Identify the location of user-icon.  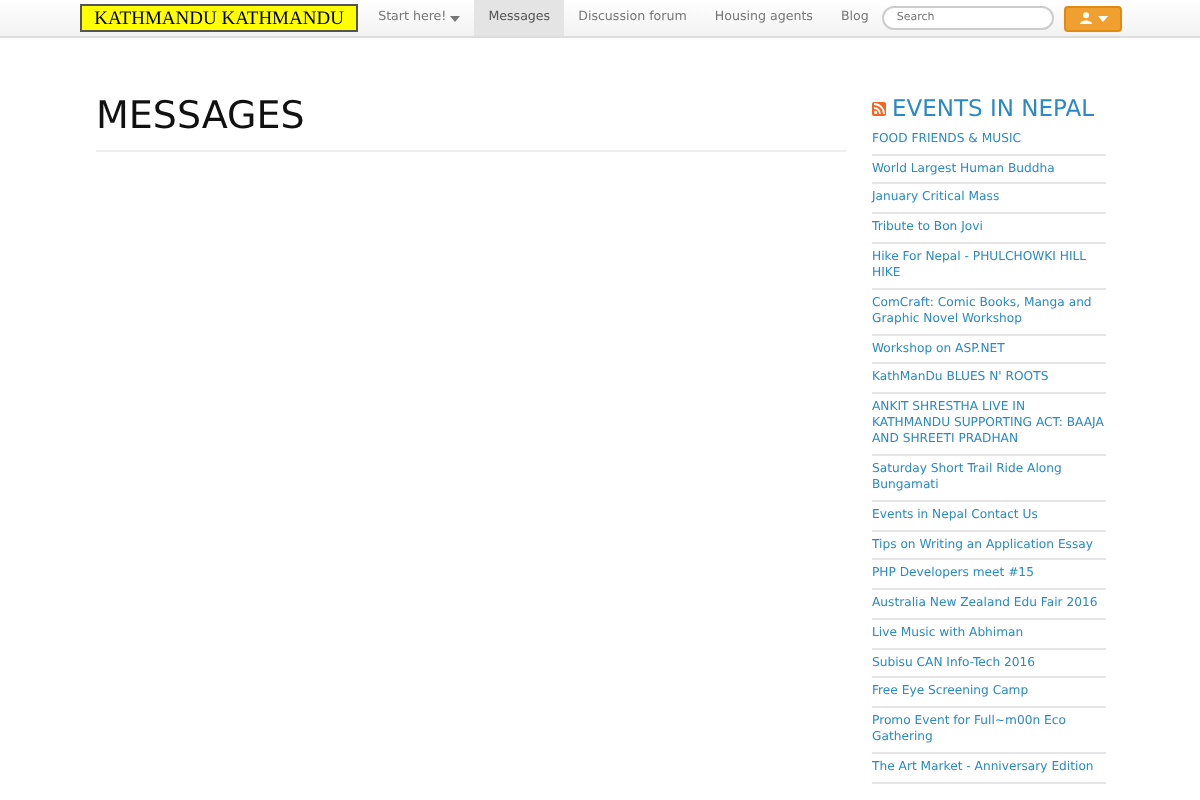
(1085, 18).